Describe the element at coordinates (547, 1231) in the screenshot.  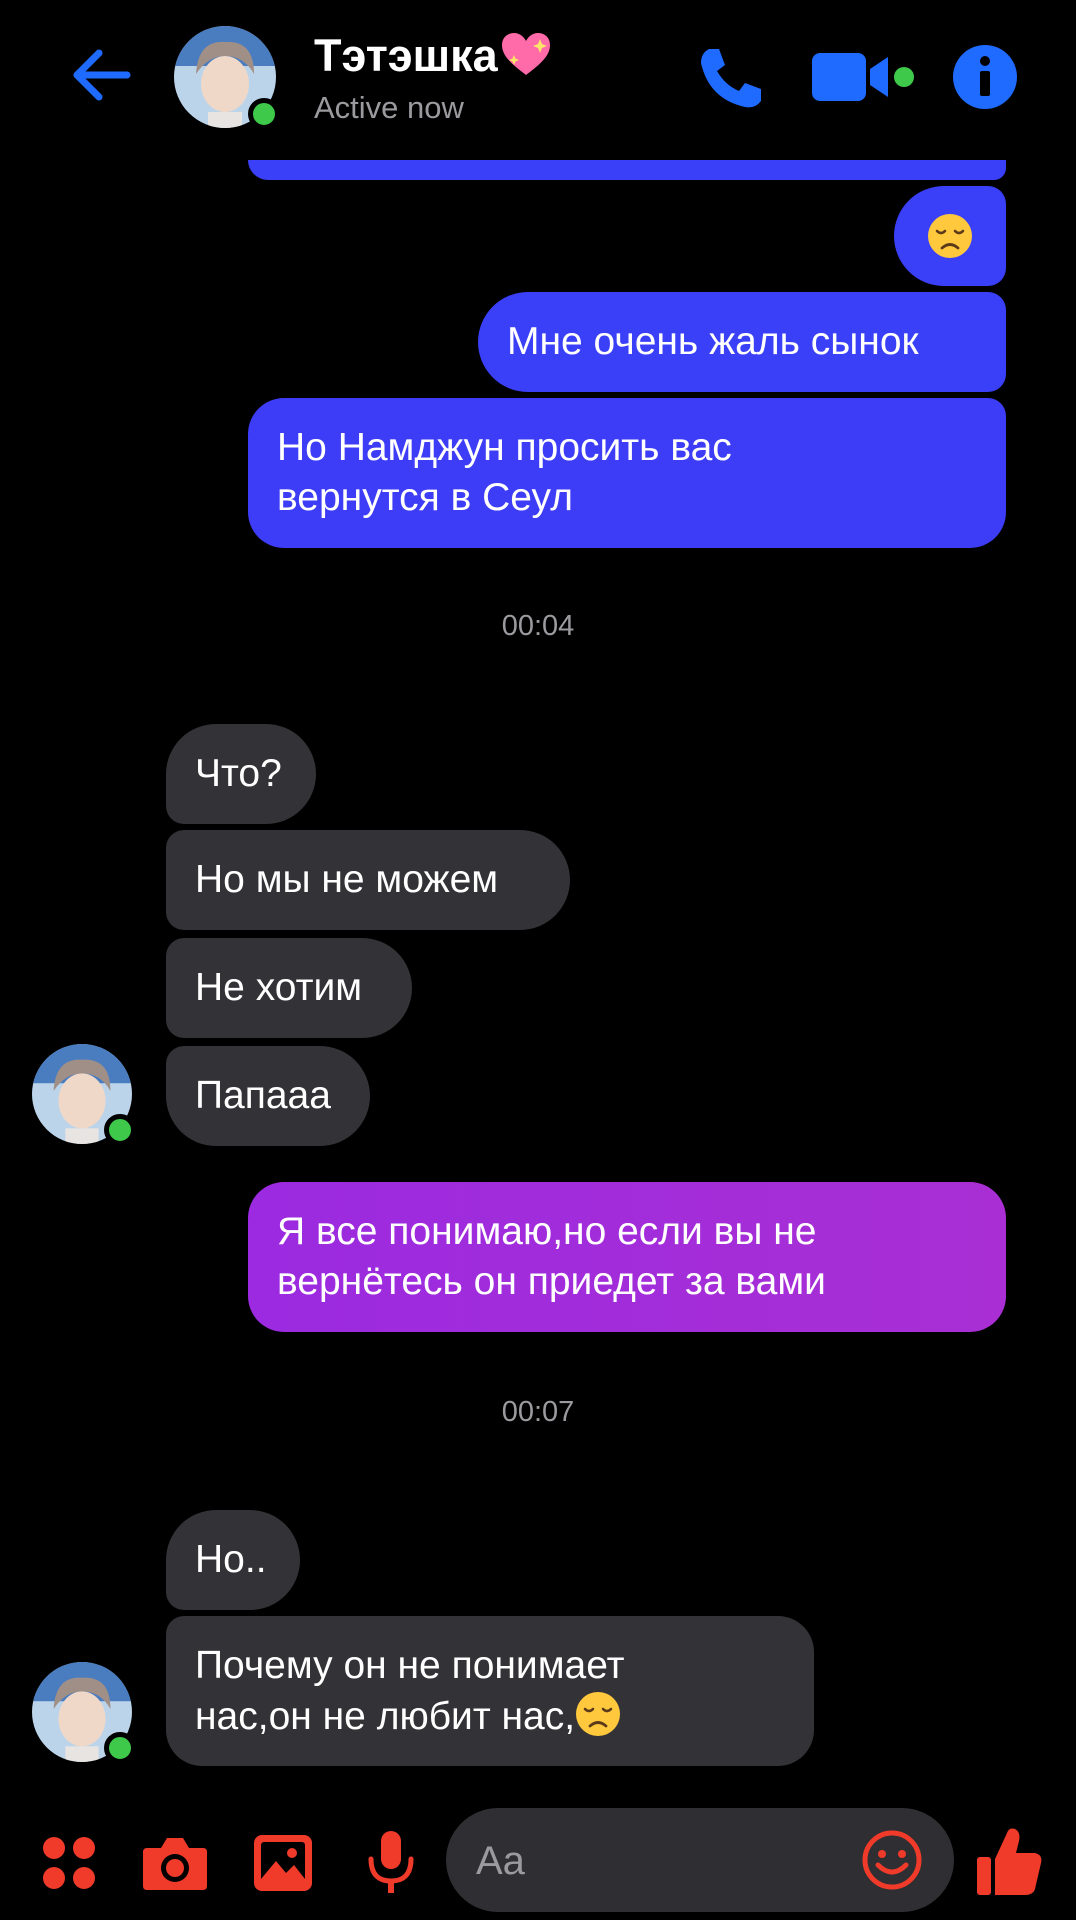
I see `message-text-line: Я все понимаю,но если вы не` at that location.